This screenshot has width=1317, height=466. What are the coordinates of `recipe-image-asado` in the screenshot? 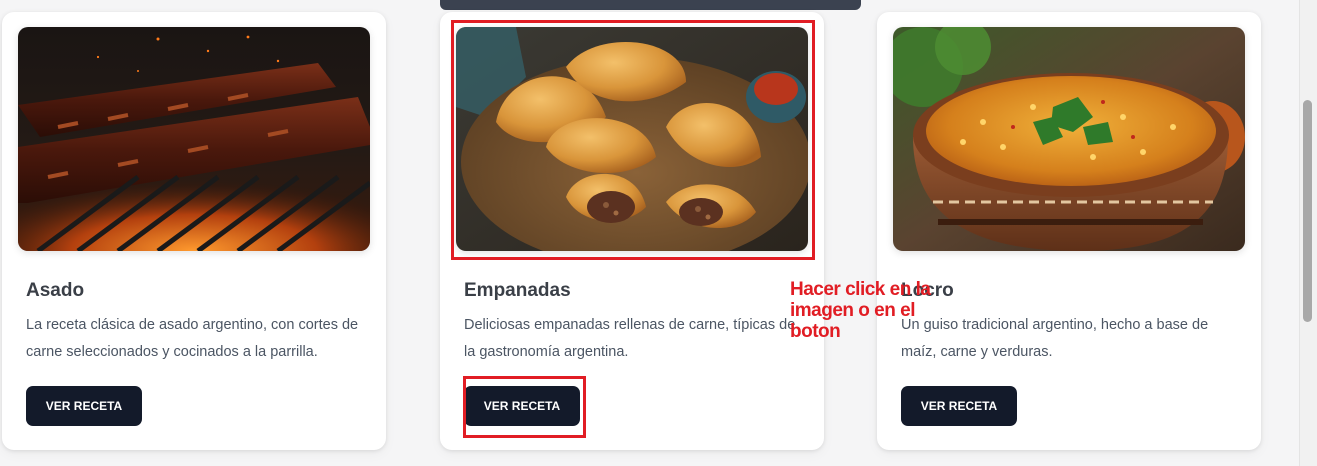 It's located at (194, 139).